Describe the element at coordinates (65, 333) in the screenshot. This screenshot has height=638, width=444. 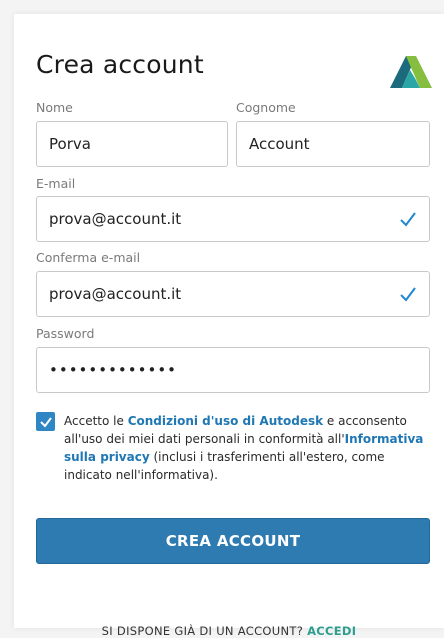
I see `password-label: Password` at that location.